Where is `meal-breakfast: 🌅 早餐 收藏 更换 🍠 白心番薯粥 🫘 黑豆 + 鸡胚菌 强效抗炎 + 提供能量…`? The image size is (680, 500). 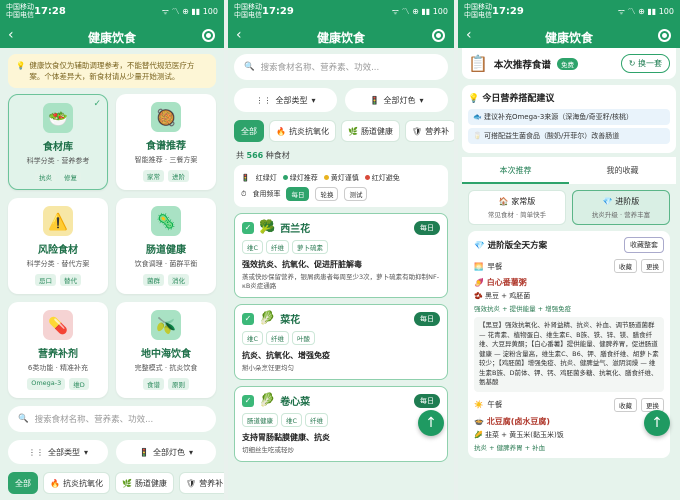 meal-breakfast: 🌅 早餐 收藏 更换 🍠 白心番薯粥 🫘 黑豆 + 鸡胚菌 强效抗炎 + 提供能量… is located at coordinates (569, 325).